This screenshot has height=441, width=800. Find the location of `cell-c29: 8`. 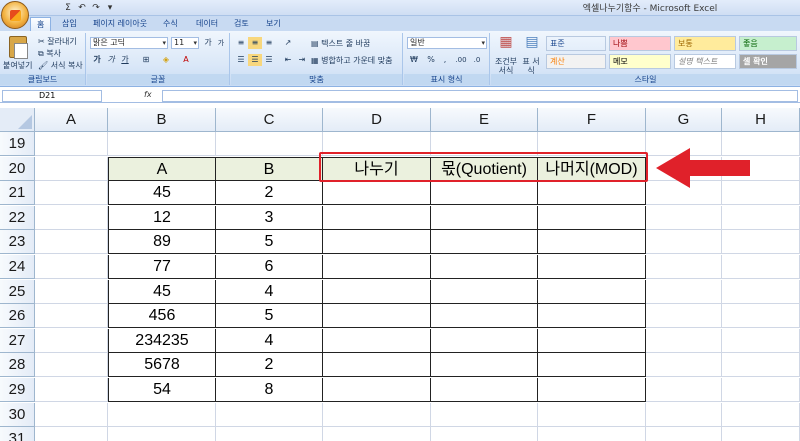

cell-c29: 8 is located at coordinates (269, 390).